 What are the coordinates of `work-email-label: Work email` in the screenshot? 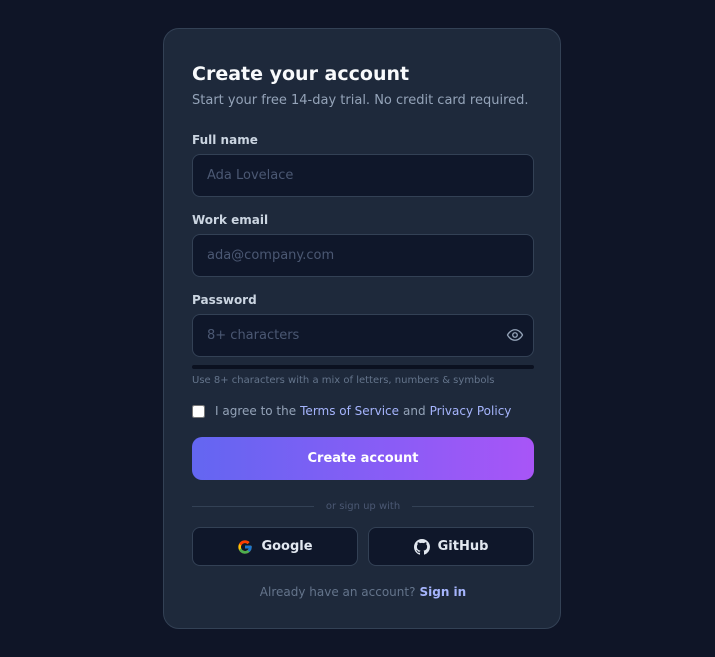 It's located at (230, 220).